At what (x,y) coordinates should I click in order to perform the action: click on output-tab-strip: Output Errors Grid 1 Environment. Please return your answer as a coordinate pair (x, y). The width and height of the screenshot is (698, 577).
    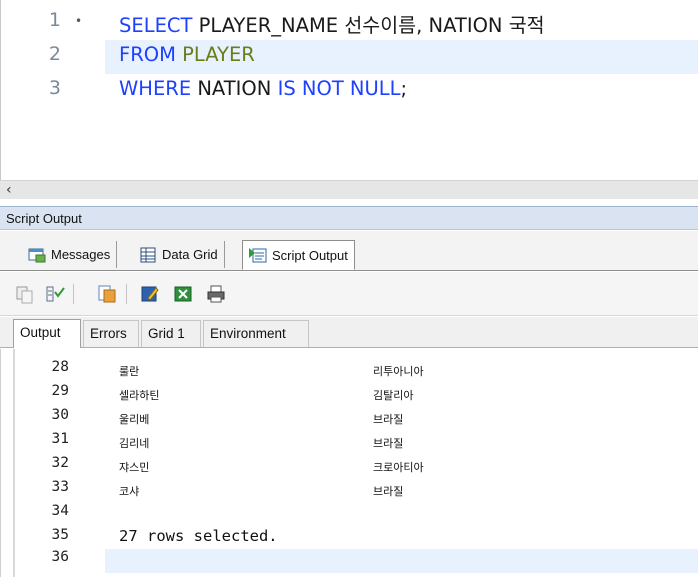
    Looking at the image, I should click on (349, 332).